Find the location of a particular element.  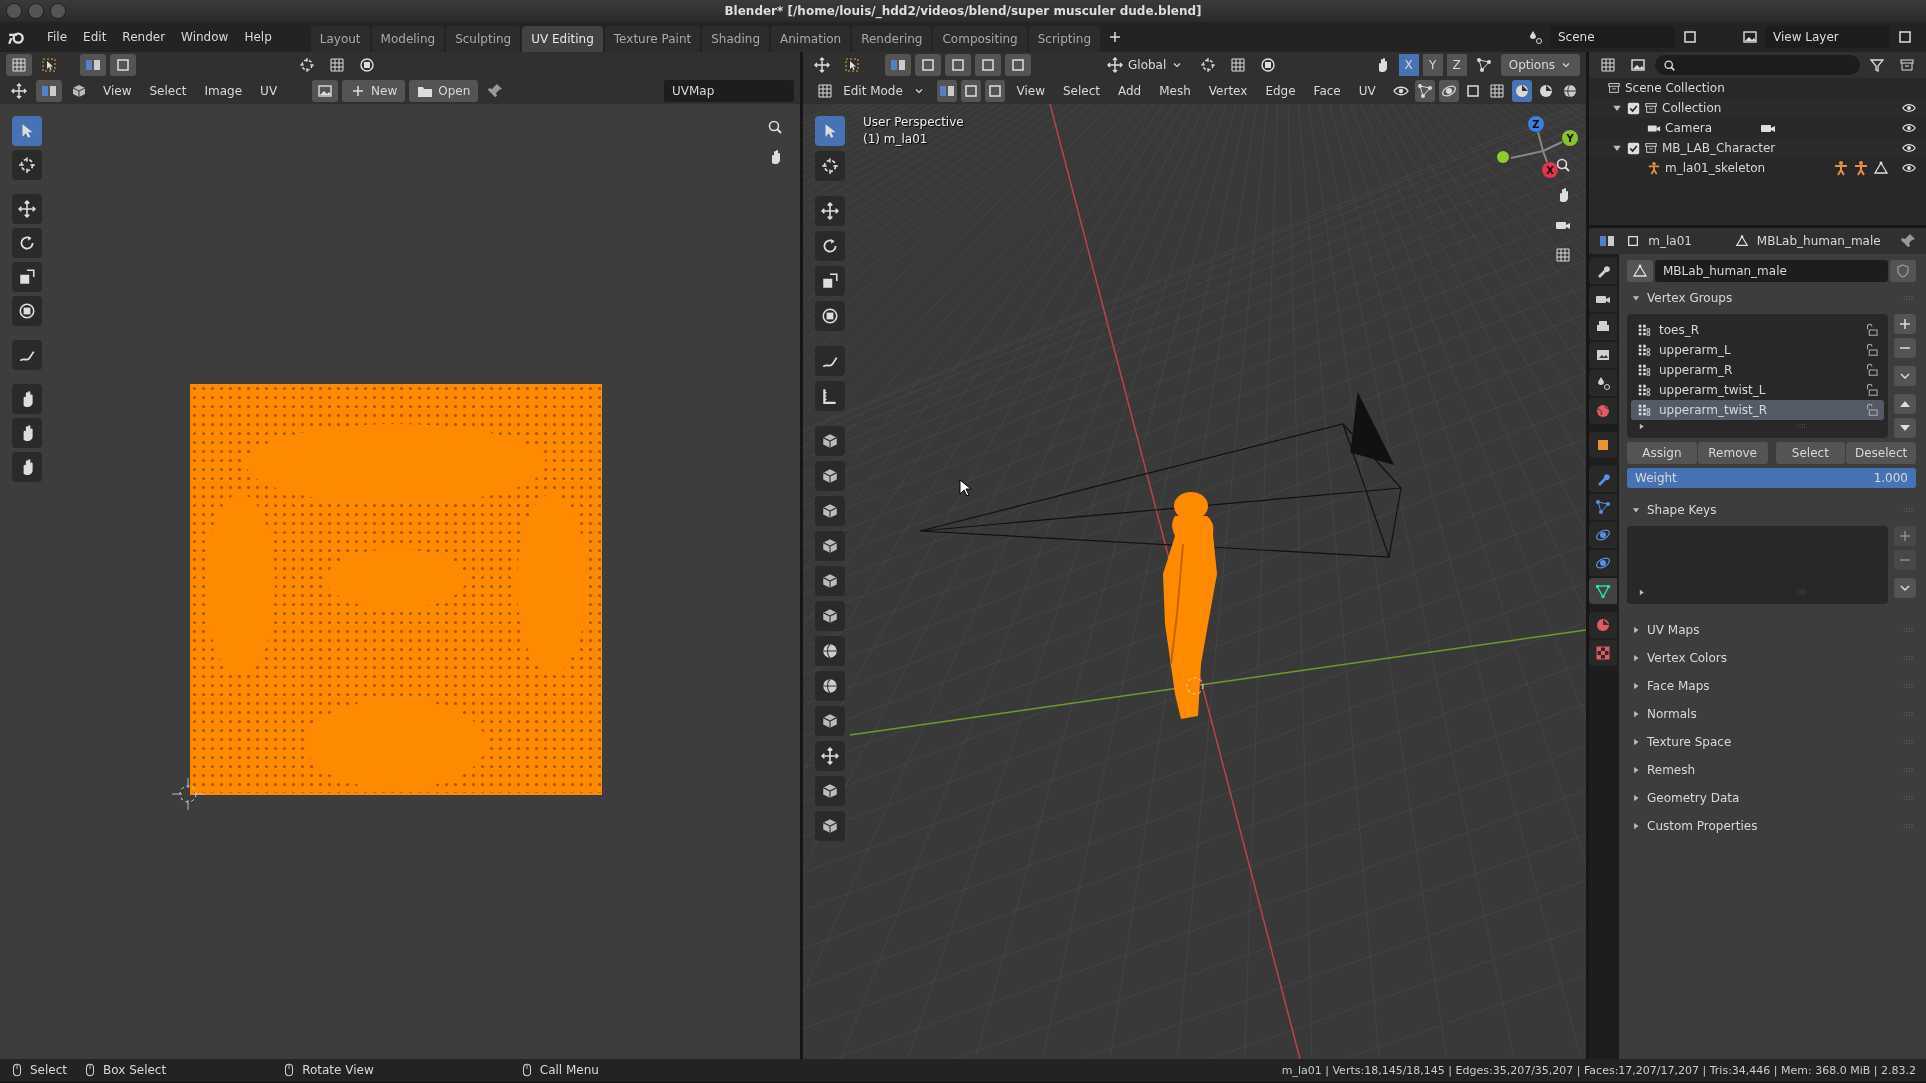

workspace-tab: Scripting is located at coordinates (1064, 39).